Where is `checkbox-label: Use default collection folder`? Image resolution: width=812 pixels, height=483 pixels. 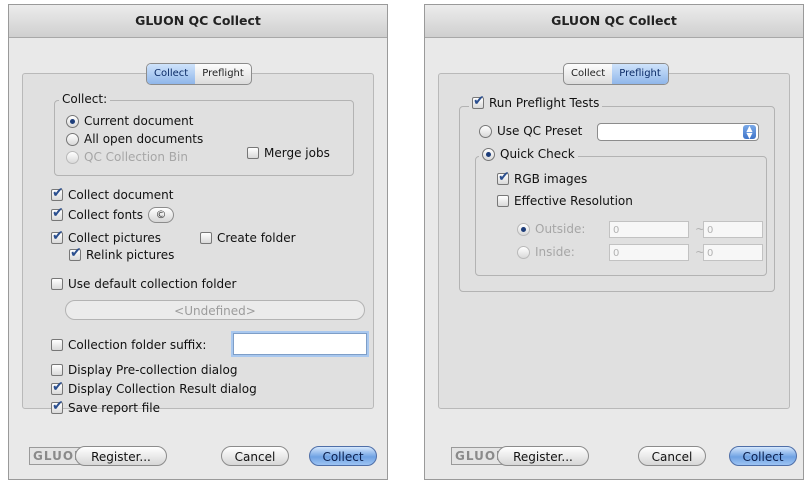
checkbox-label: Use default collection folder is located at coordinates (152, 284).